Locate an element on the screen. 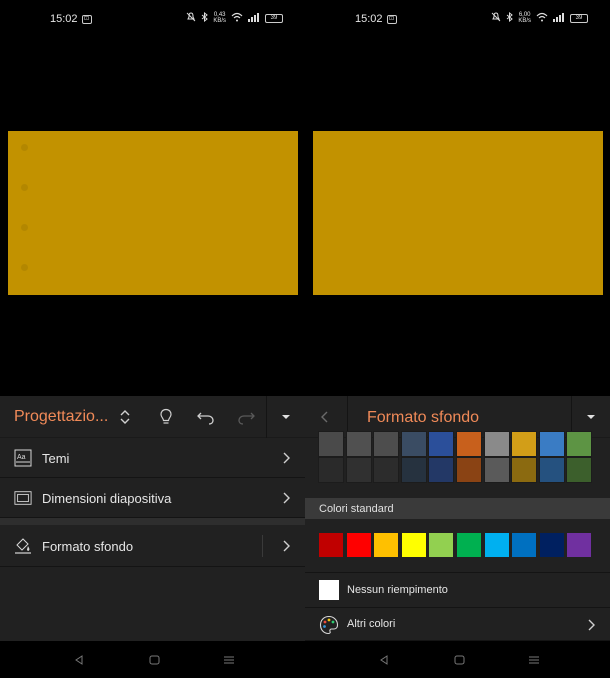 Image resolution: width=610 pixels, height=678 pixels. panel-title: Formato sfondo is located at coordinates (423, 417).